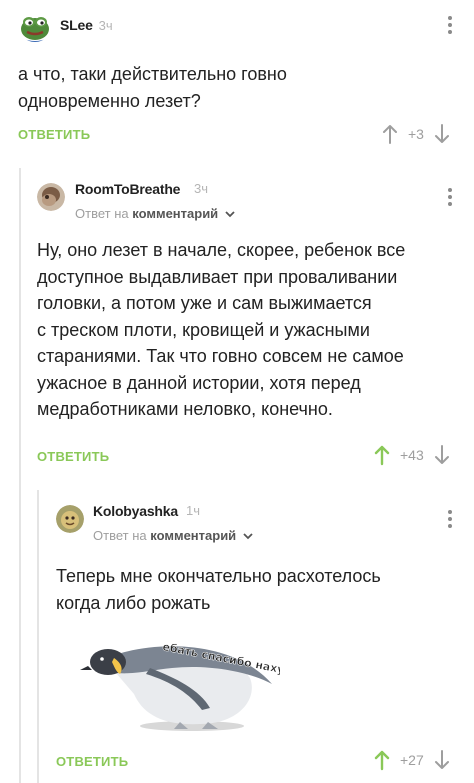 This screenshot has width=474, height=783. I want to click on comment-text-line: с треском плоти, кровищей и ужасными, so click(203, 329).